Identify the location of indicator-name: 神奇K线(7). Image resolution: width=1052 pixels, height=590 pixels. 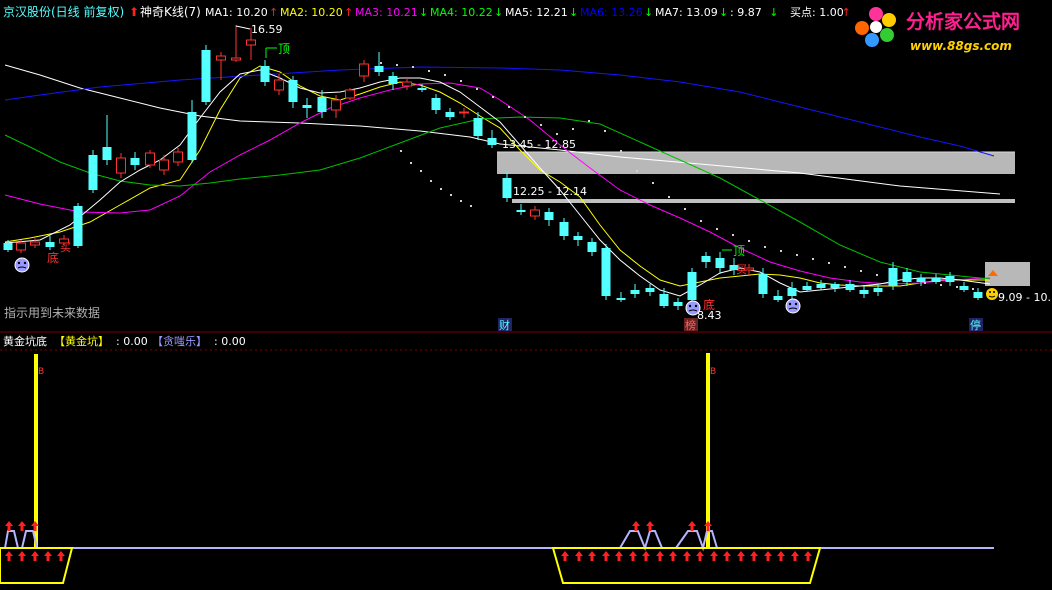
(170, 12).